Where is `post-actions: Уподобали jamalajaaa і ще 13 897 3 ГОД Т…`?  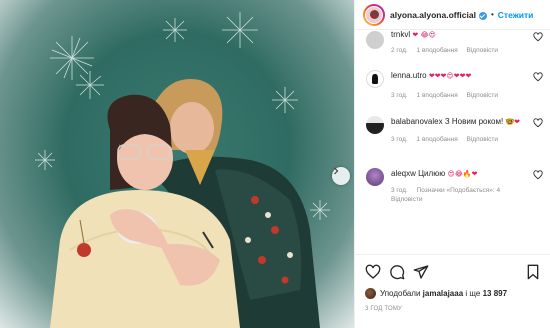 post-actions: Уподобали jamalajaaa і ще 13 897 3 ГОД Т… is located at coordinates (452, 291).